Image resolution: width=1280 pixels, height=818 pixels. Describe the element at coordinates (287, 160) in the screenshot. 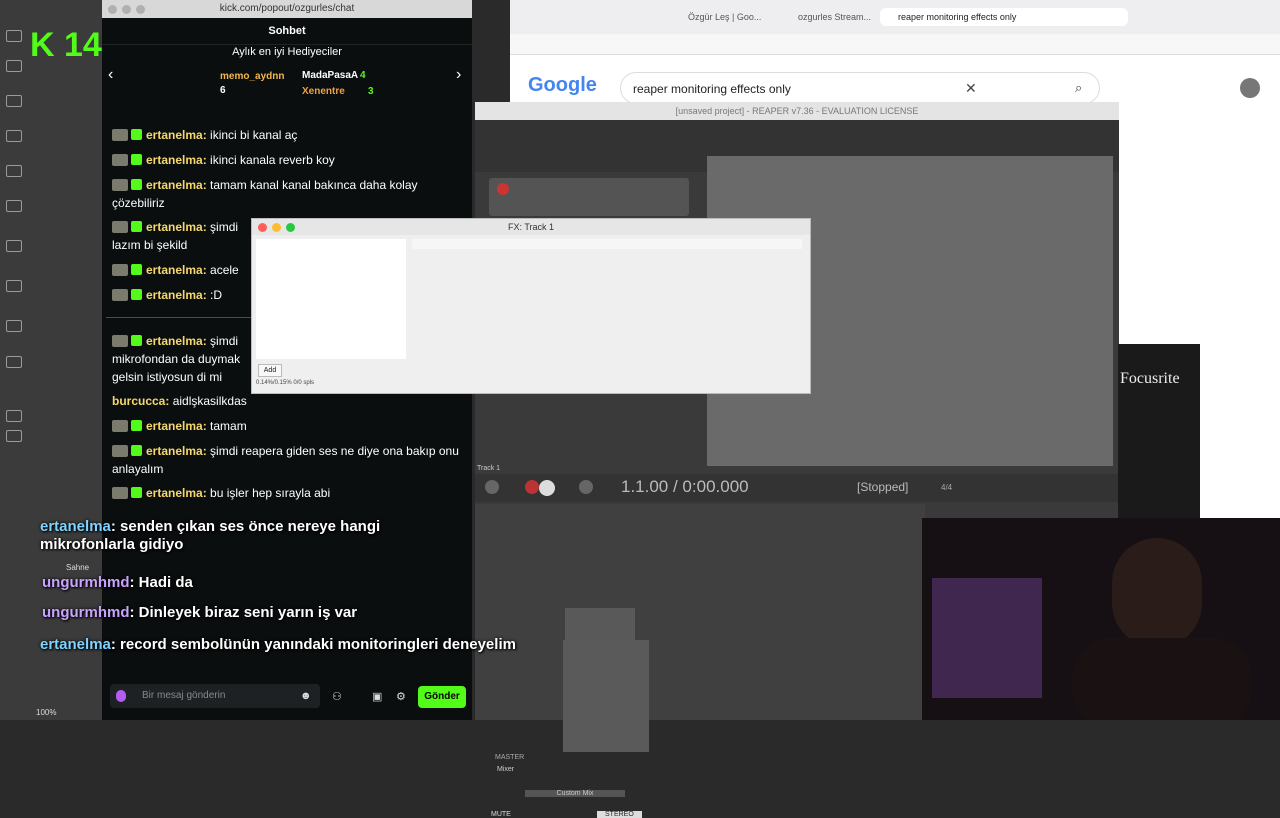

I see `chat-message: ertanelma: ikinci kanala reverb koy` at that location.